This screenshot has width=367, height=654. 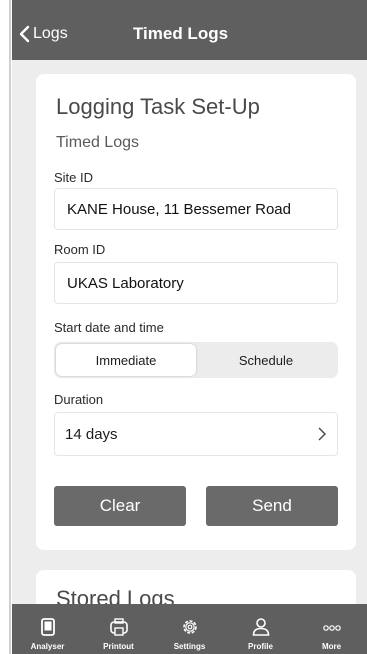 What do you see at coordinates (196, 434) in the screenshot?
I see `duration-select: 14 days` at bounding box center [196, 434].